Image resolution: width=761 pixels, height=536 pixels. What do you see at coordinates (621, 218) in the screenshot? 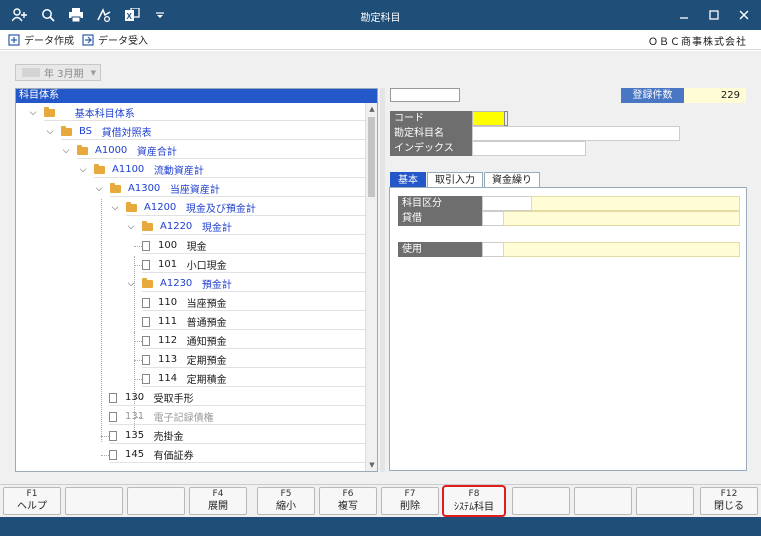
I see `debit-credit-input` at bounding box center [621, 218].